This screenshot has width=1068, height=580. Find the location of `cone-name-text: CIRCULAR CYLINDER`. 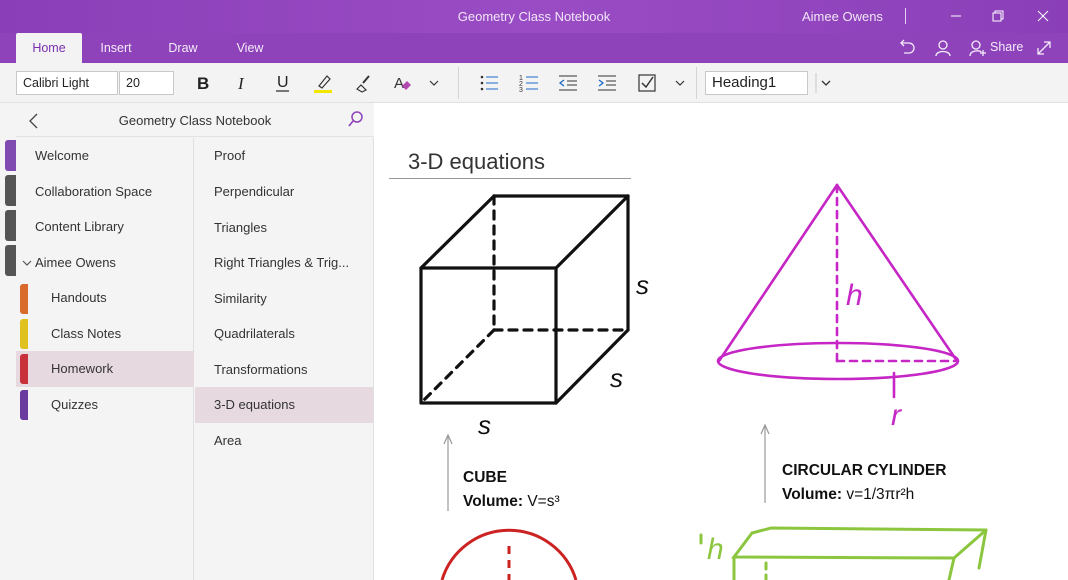

cone-name-text: CIRCULAR CYLINDER is located at coordinates (864, 470).